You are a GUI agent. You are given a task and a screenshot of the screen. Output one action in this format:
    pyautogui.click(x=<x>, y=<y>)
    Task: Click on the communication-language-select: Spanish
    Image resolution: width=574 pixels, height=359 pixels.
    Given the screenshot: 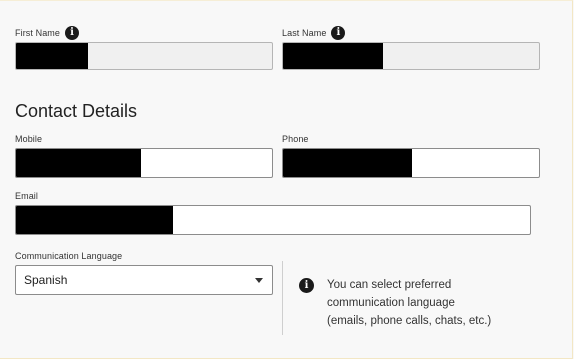 What is the action you would take?
    pyautogui.click(x=144, y=280)
    